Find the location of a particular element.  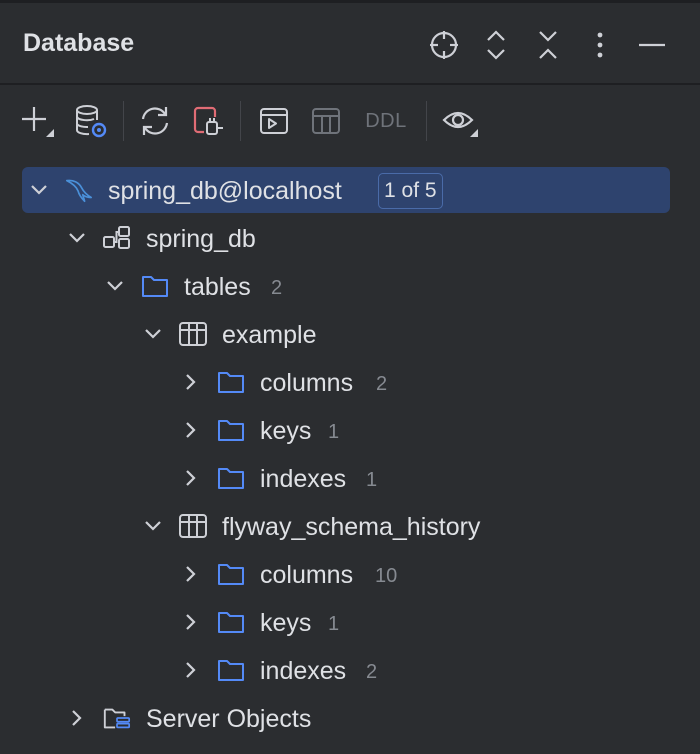

locate-button is located at coordinates (444, 45).